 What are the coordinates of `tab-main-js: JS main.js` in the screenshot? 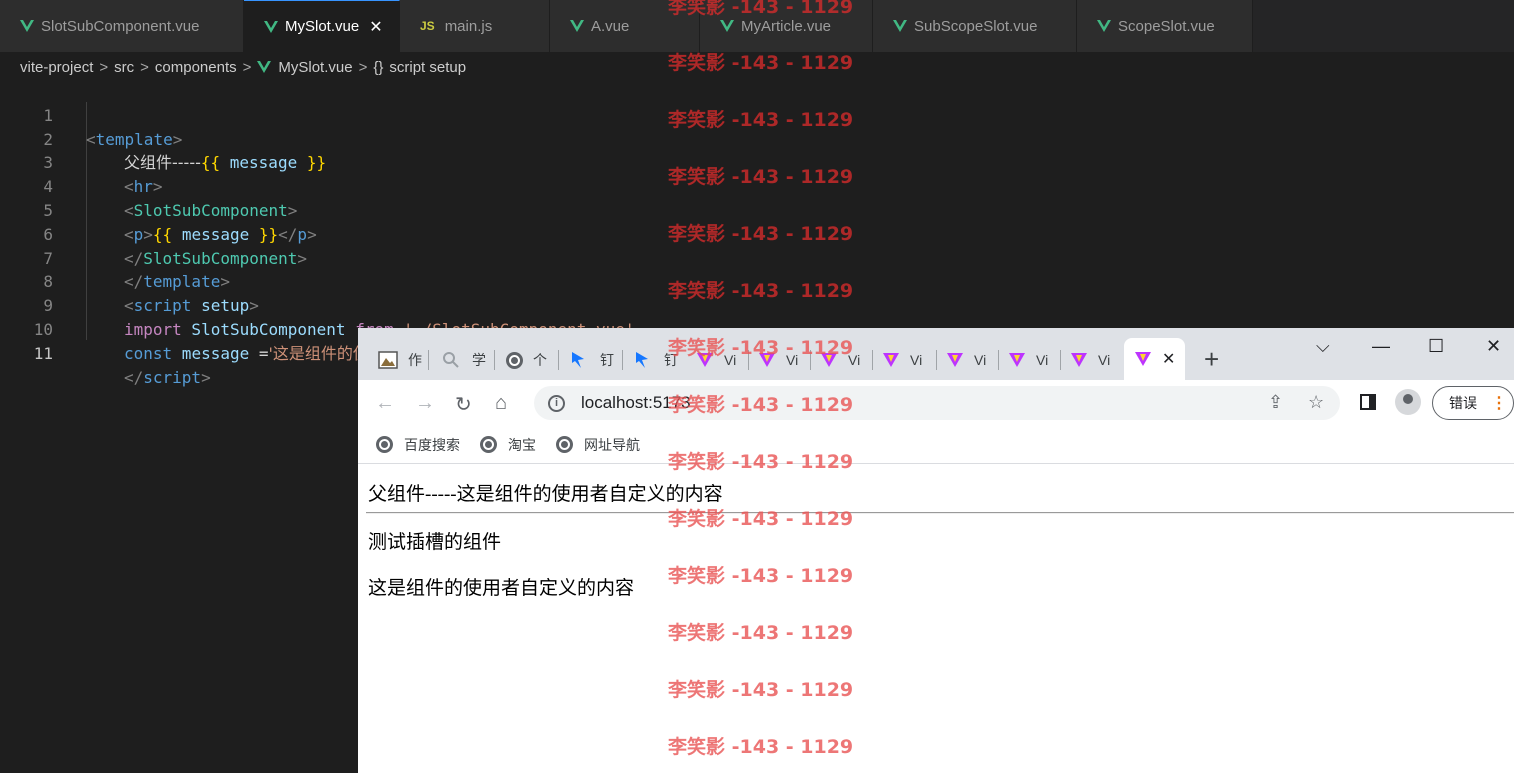 It's located at (475, 26).